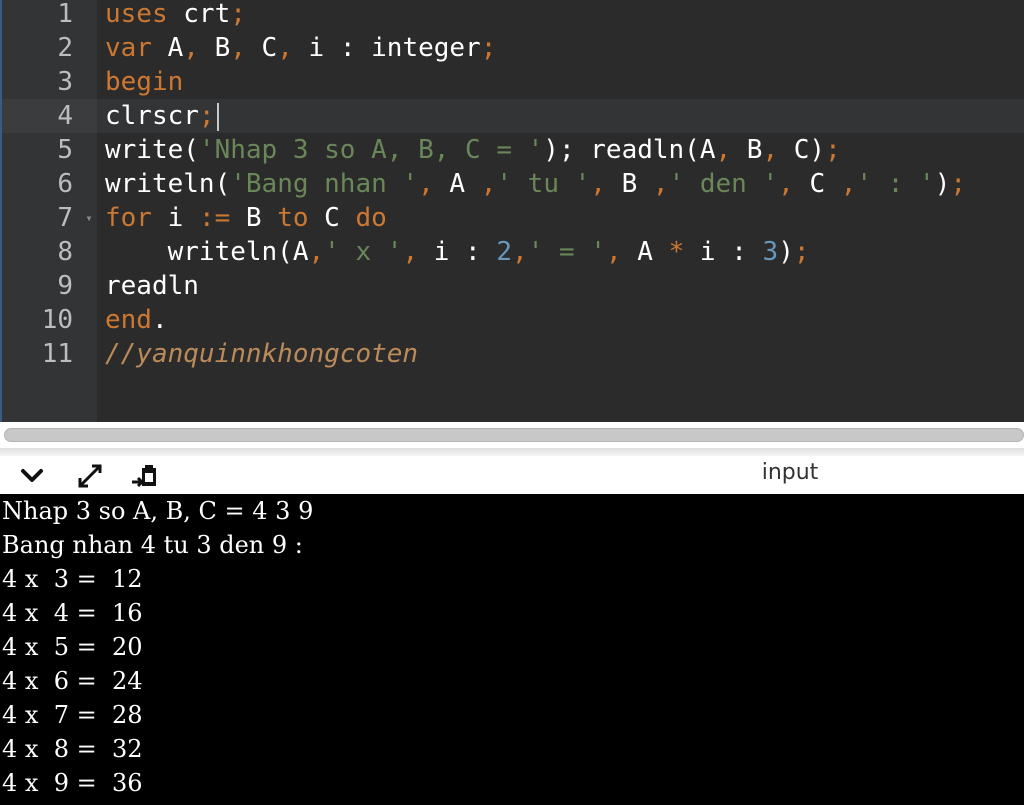 Image resolution: width=1024 pixels, height=805 pixels. I want to click on code-line: 4 clrscr;, so click(513, 116).